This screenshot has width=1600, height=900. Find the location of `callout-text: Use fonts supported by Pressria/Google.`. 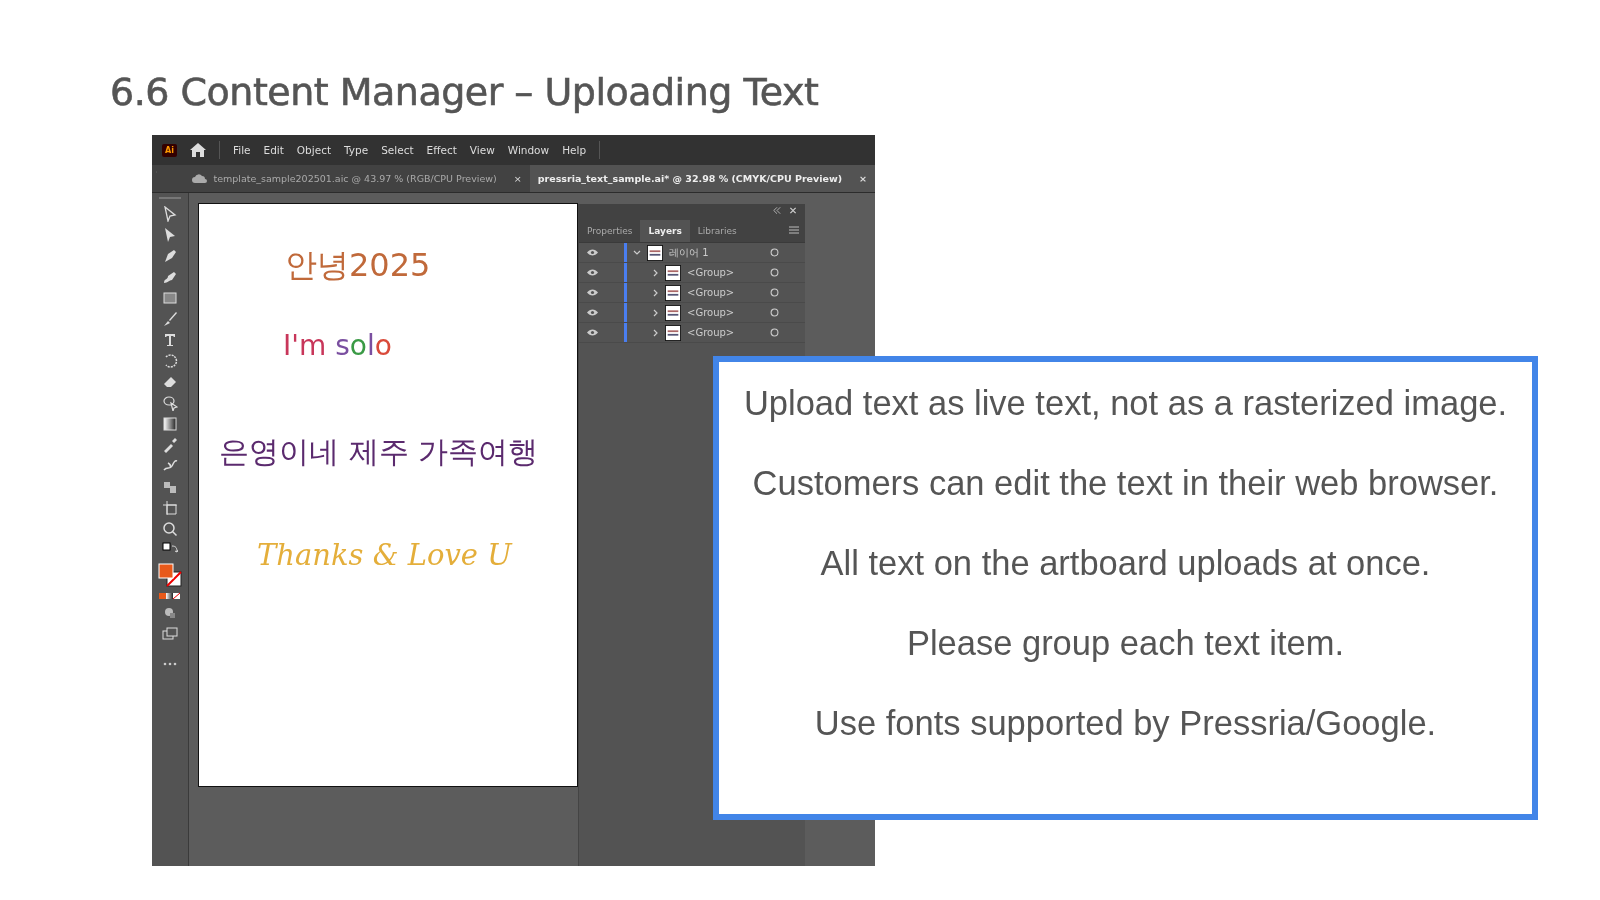

callout-text: Use fonts supported by Pressria/Google. is located at coordinates (1125, 724).